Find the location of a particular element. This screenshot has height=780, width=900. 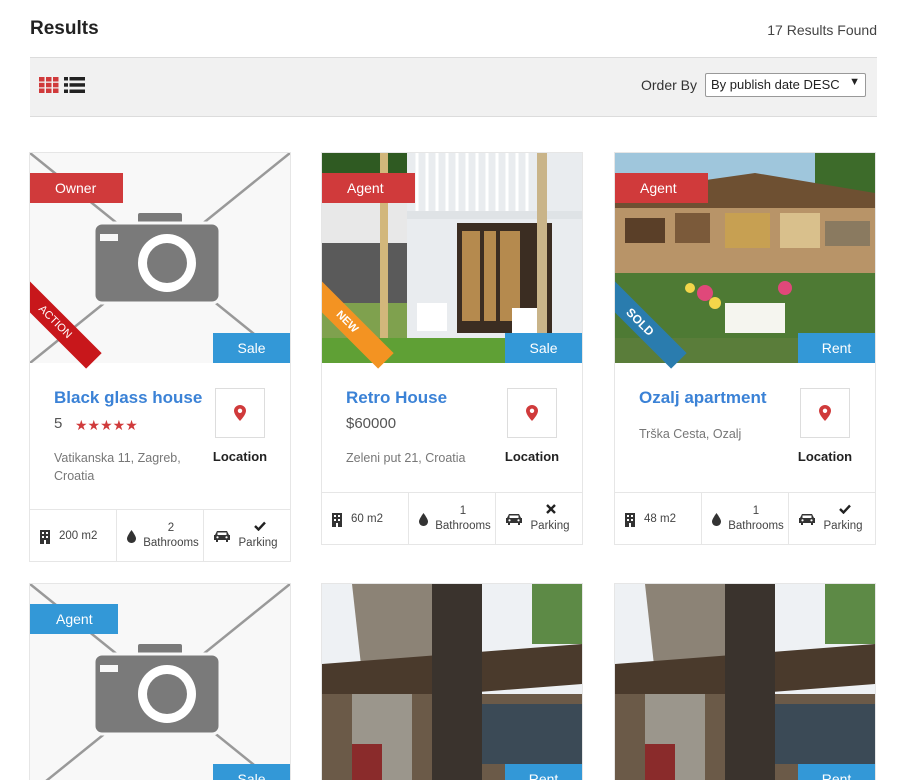

property-address: Vatikanska 11, Zagreb, Croatia is located at coordinates (117, 467).